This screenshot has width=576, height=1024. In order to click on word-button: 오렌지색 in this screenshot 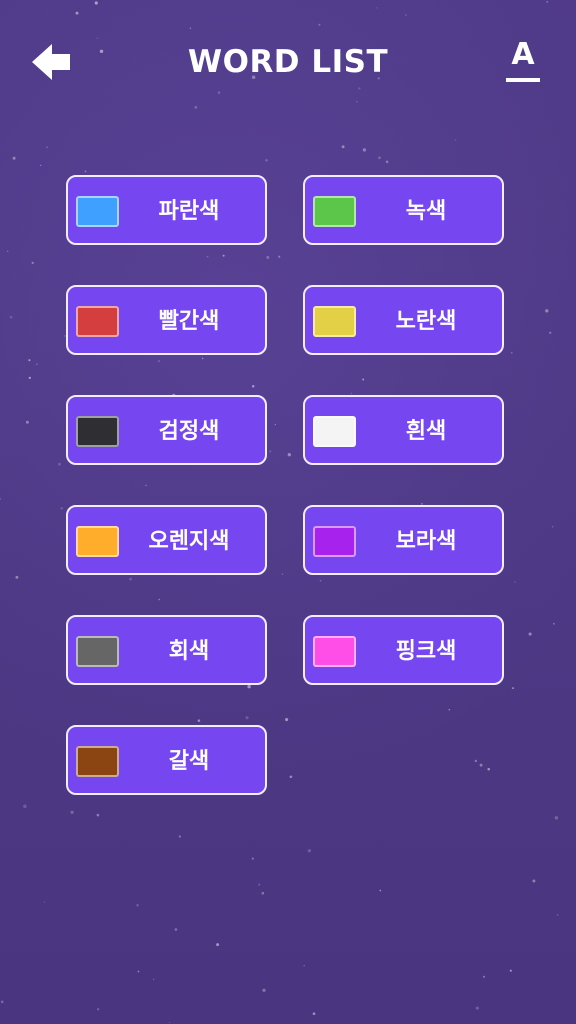, I will do `click(166, 540)`.